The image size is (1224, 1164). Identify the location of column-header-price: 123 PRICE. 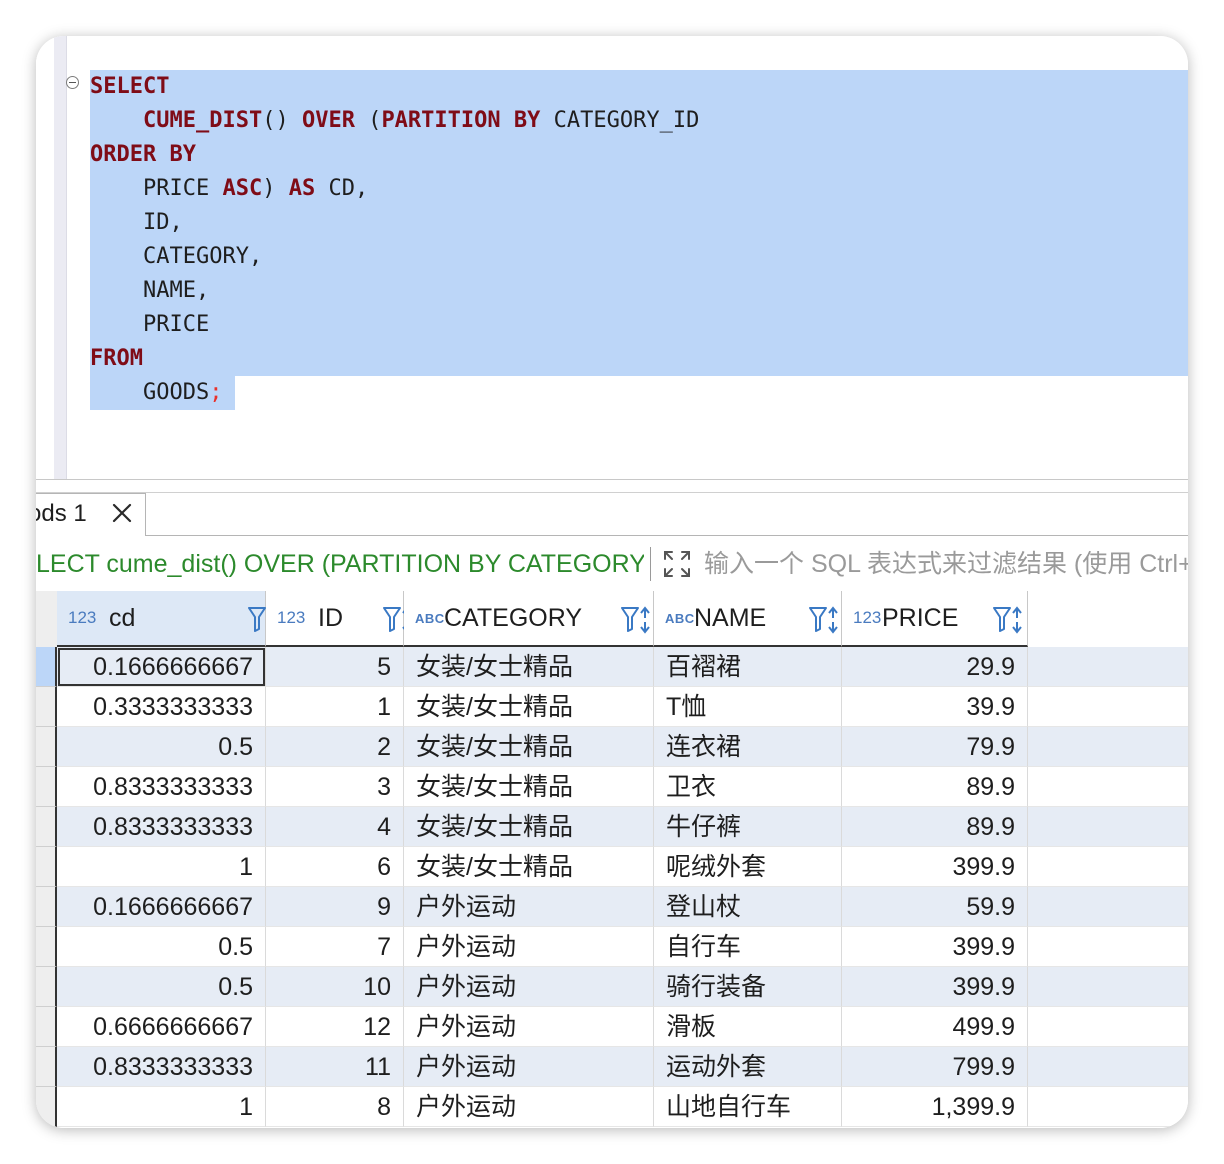
(935, 619).